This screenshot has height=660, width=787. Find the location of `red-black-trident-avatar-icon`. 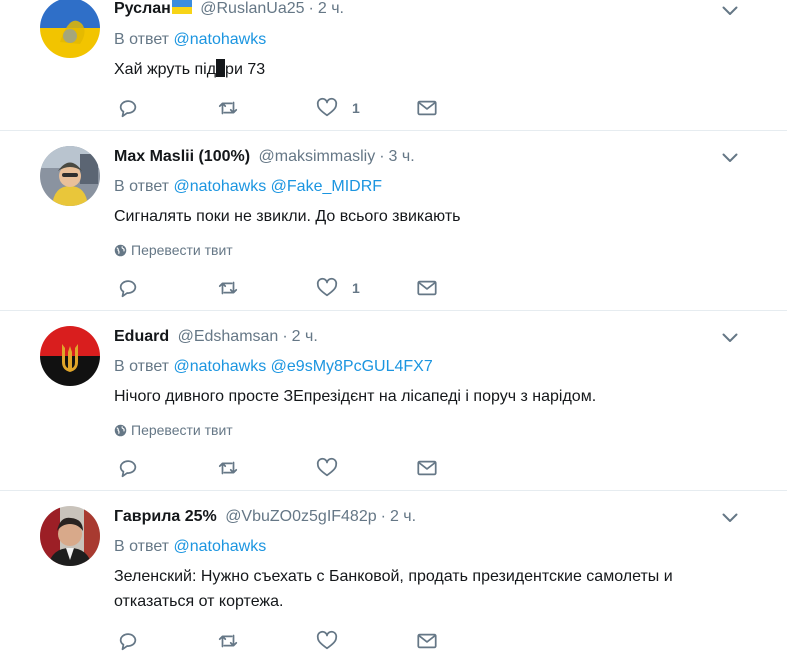

red-black-trident-avatar-icon is located at coordinates (70, 356).